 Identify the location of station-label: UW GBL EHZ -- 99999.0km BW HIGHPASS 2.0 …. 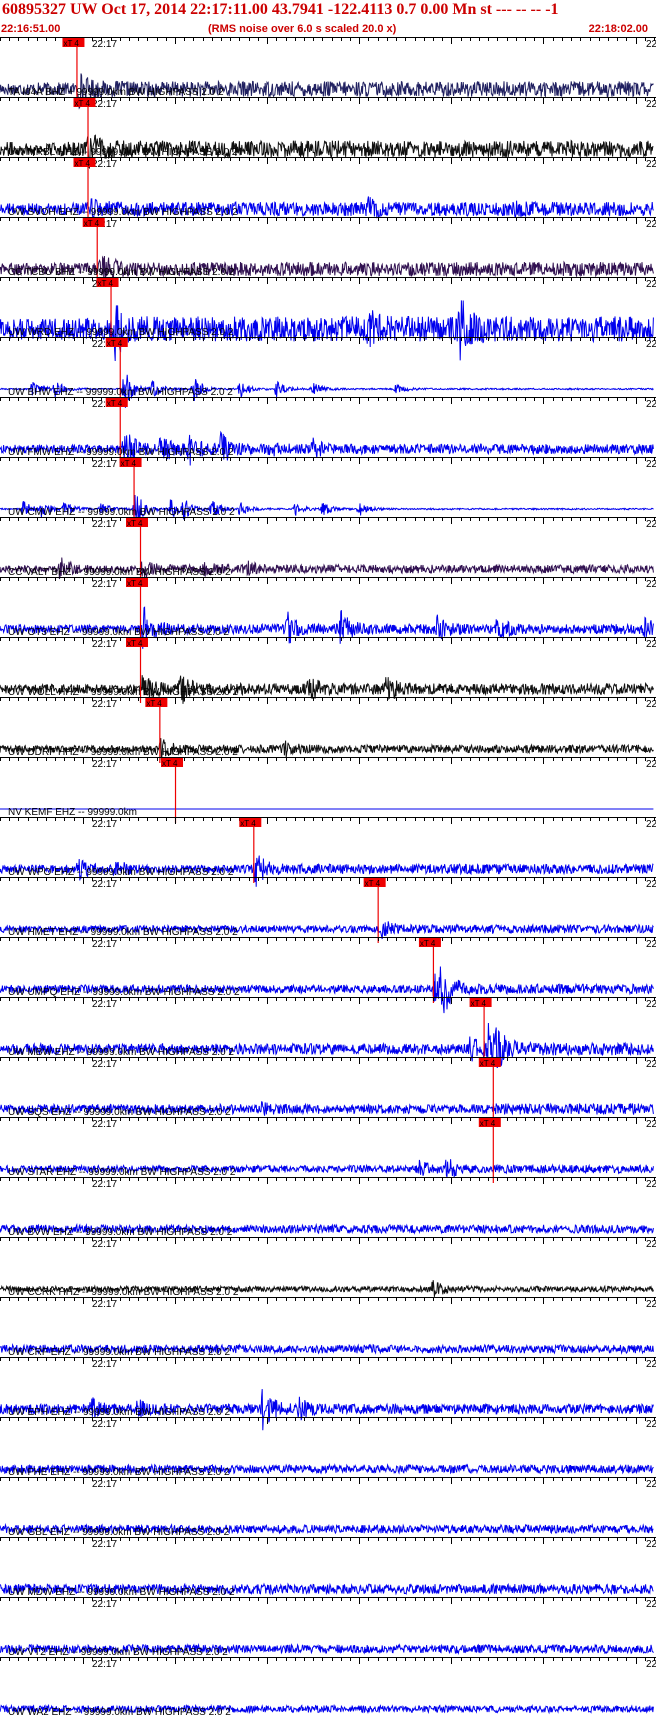
(119, 1532).